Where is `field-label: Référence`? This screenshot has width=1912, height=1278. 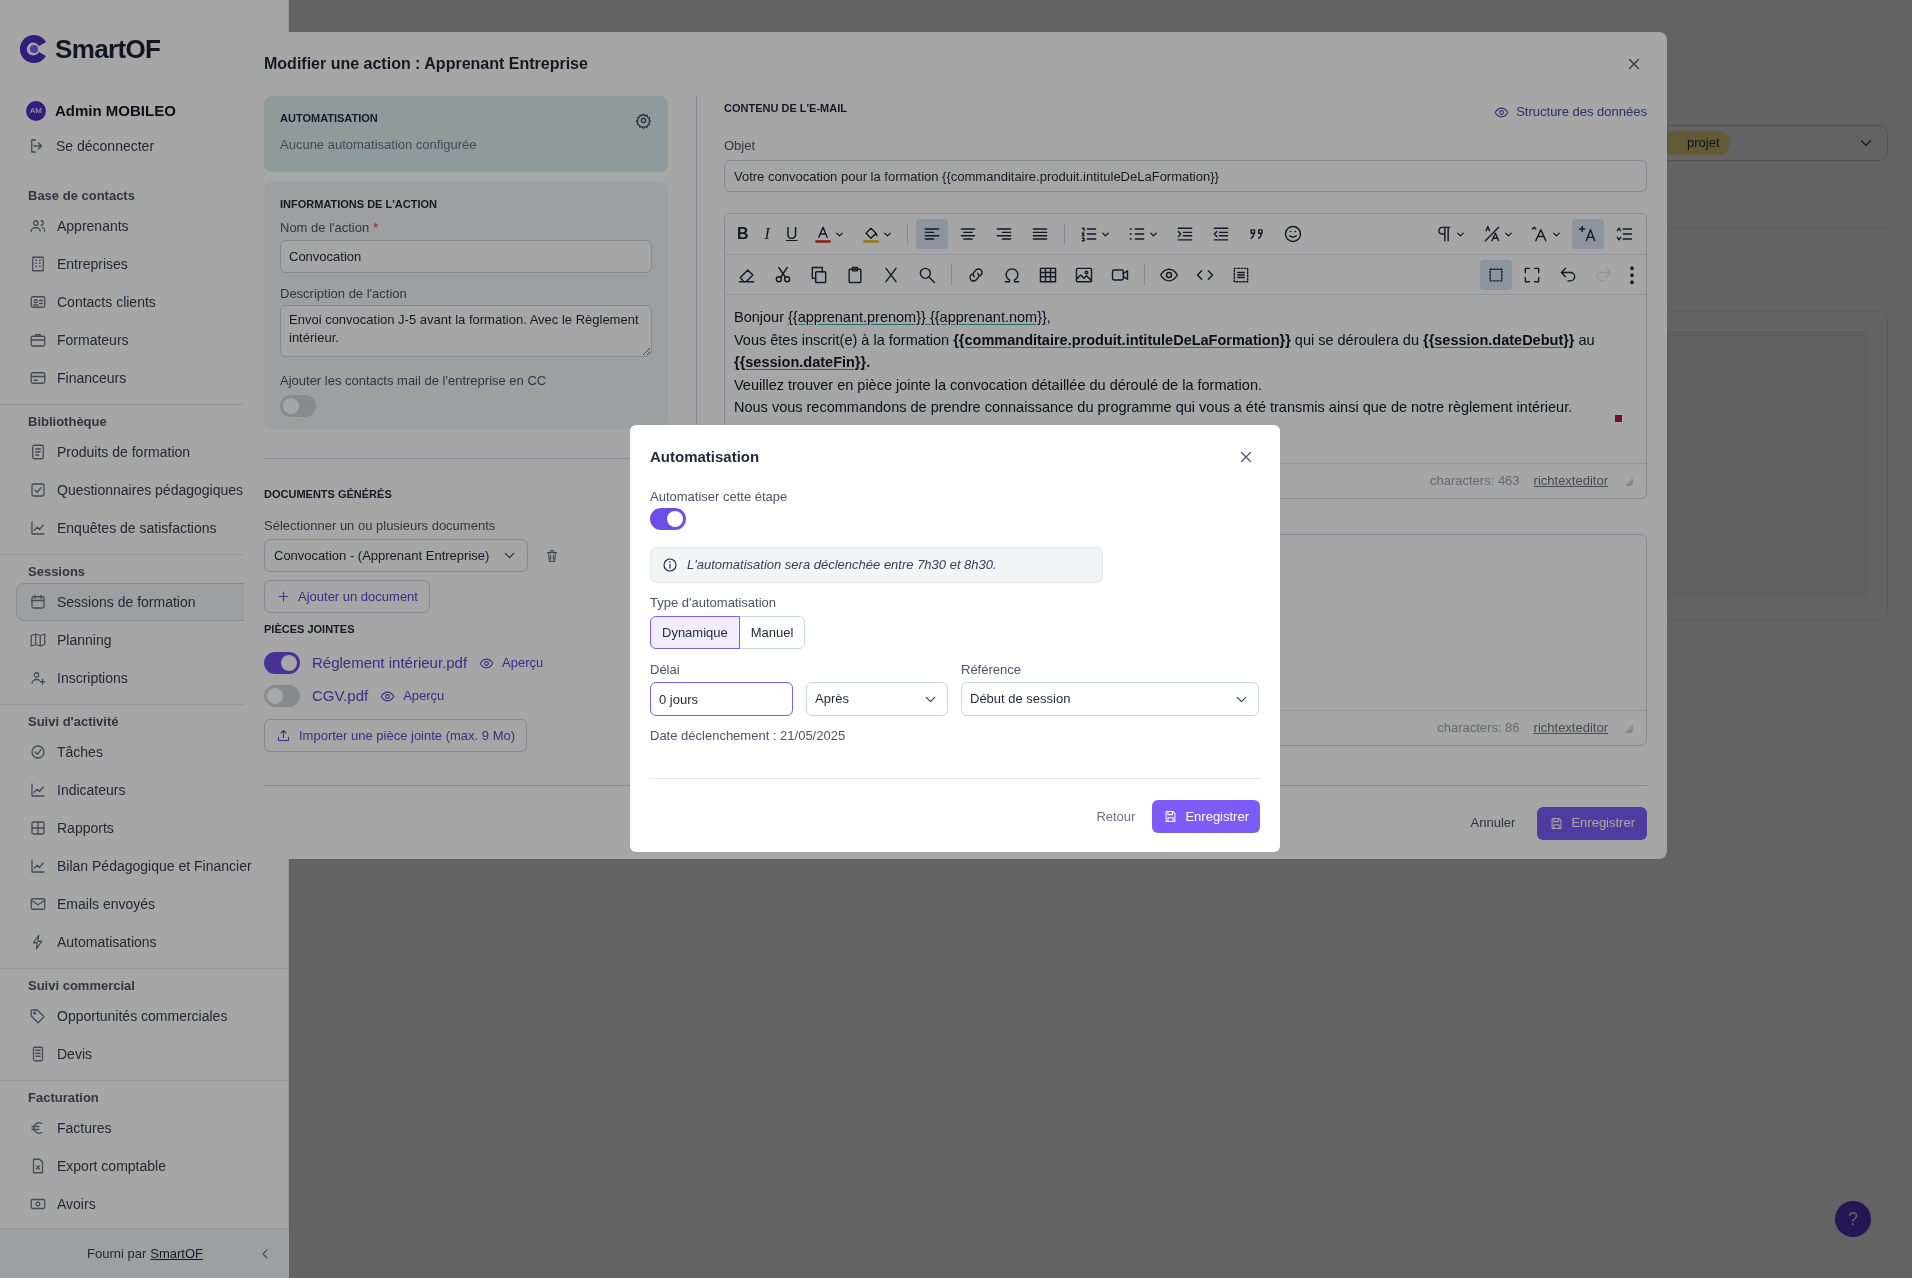 field-label: Référence is located at coordinates (991, 670).